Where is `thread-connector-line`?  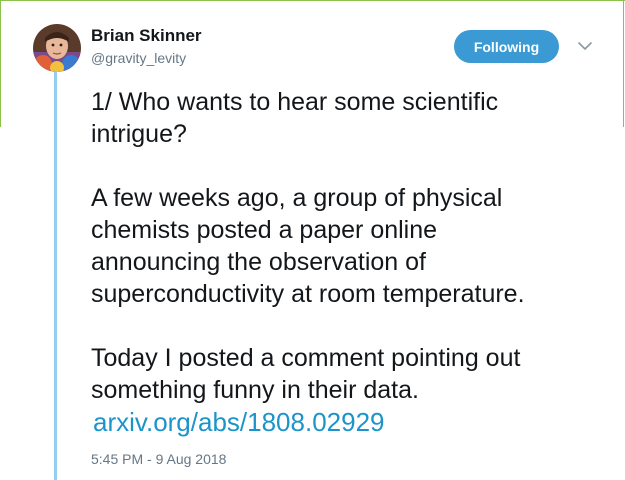 thread-connector-line is located at coordinates (55, 276).